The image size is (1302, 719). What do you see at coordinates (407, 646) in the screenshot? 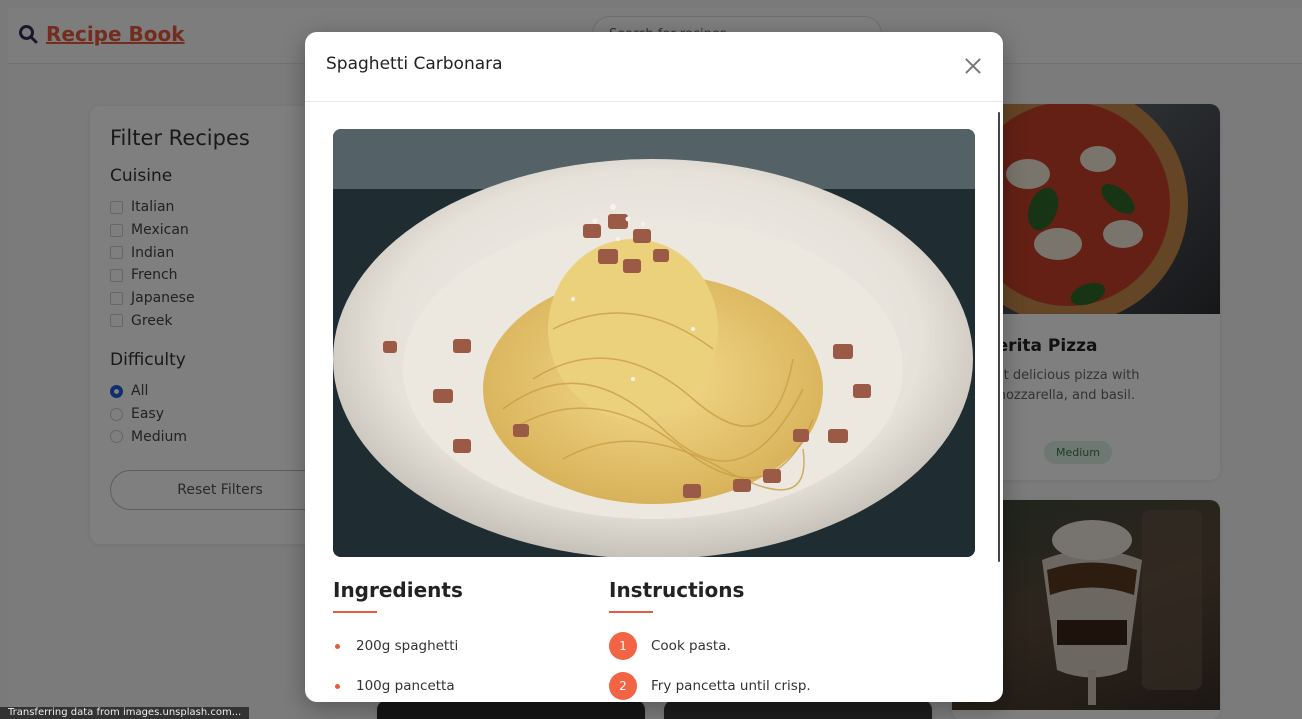
I see `ingredient-text: 200g spaghetti` at bounding box center [407, 646].